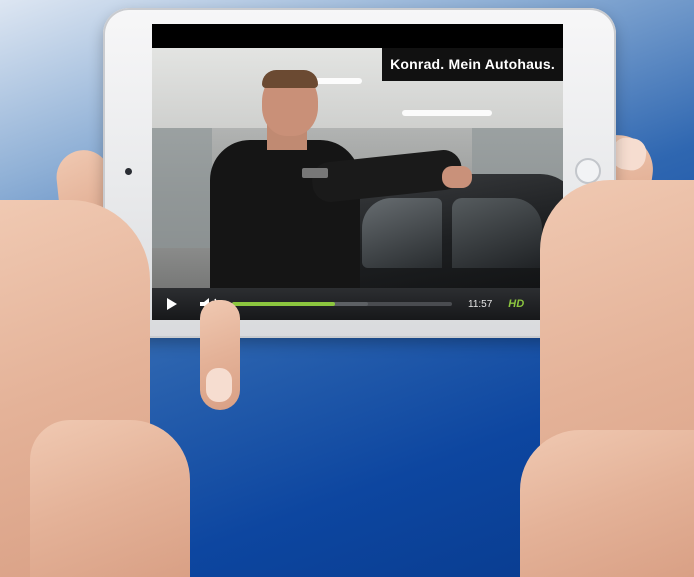 The height and width of the screenshot is (577, 694). Describe the element at coordinates (182, 188) in the screenshot. I see `background-window` at that location.